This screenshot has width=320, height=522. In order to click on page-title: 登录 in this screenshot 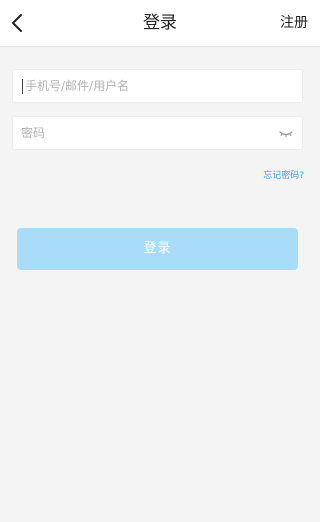, I will do `click(160, 23)`.